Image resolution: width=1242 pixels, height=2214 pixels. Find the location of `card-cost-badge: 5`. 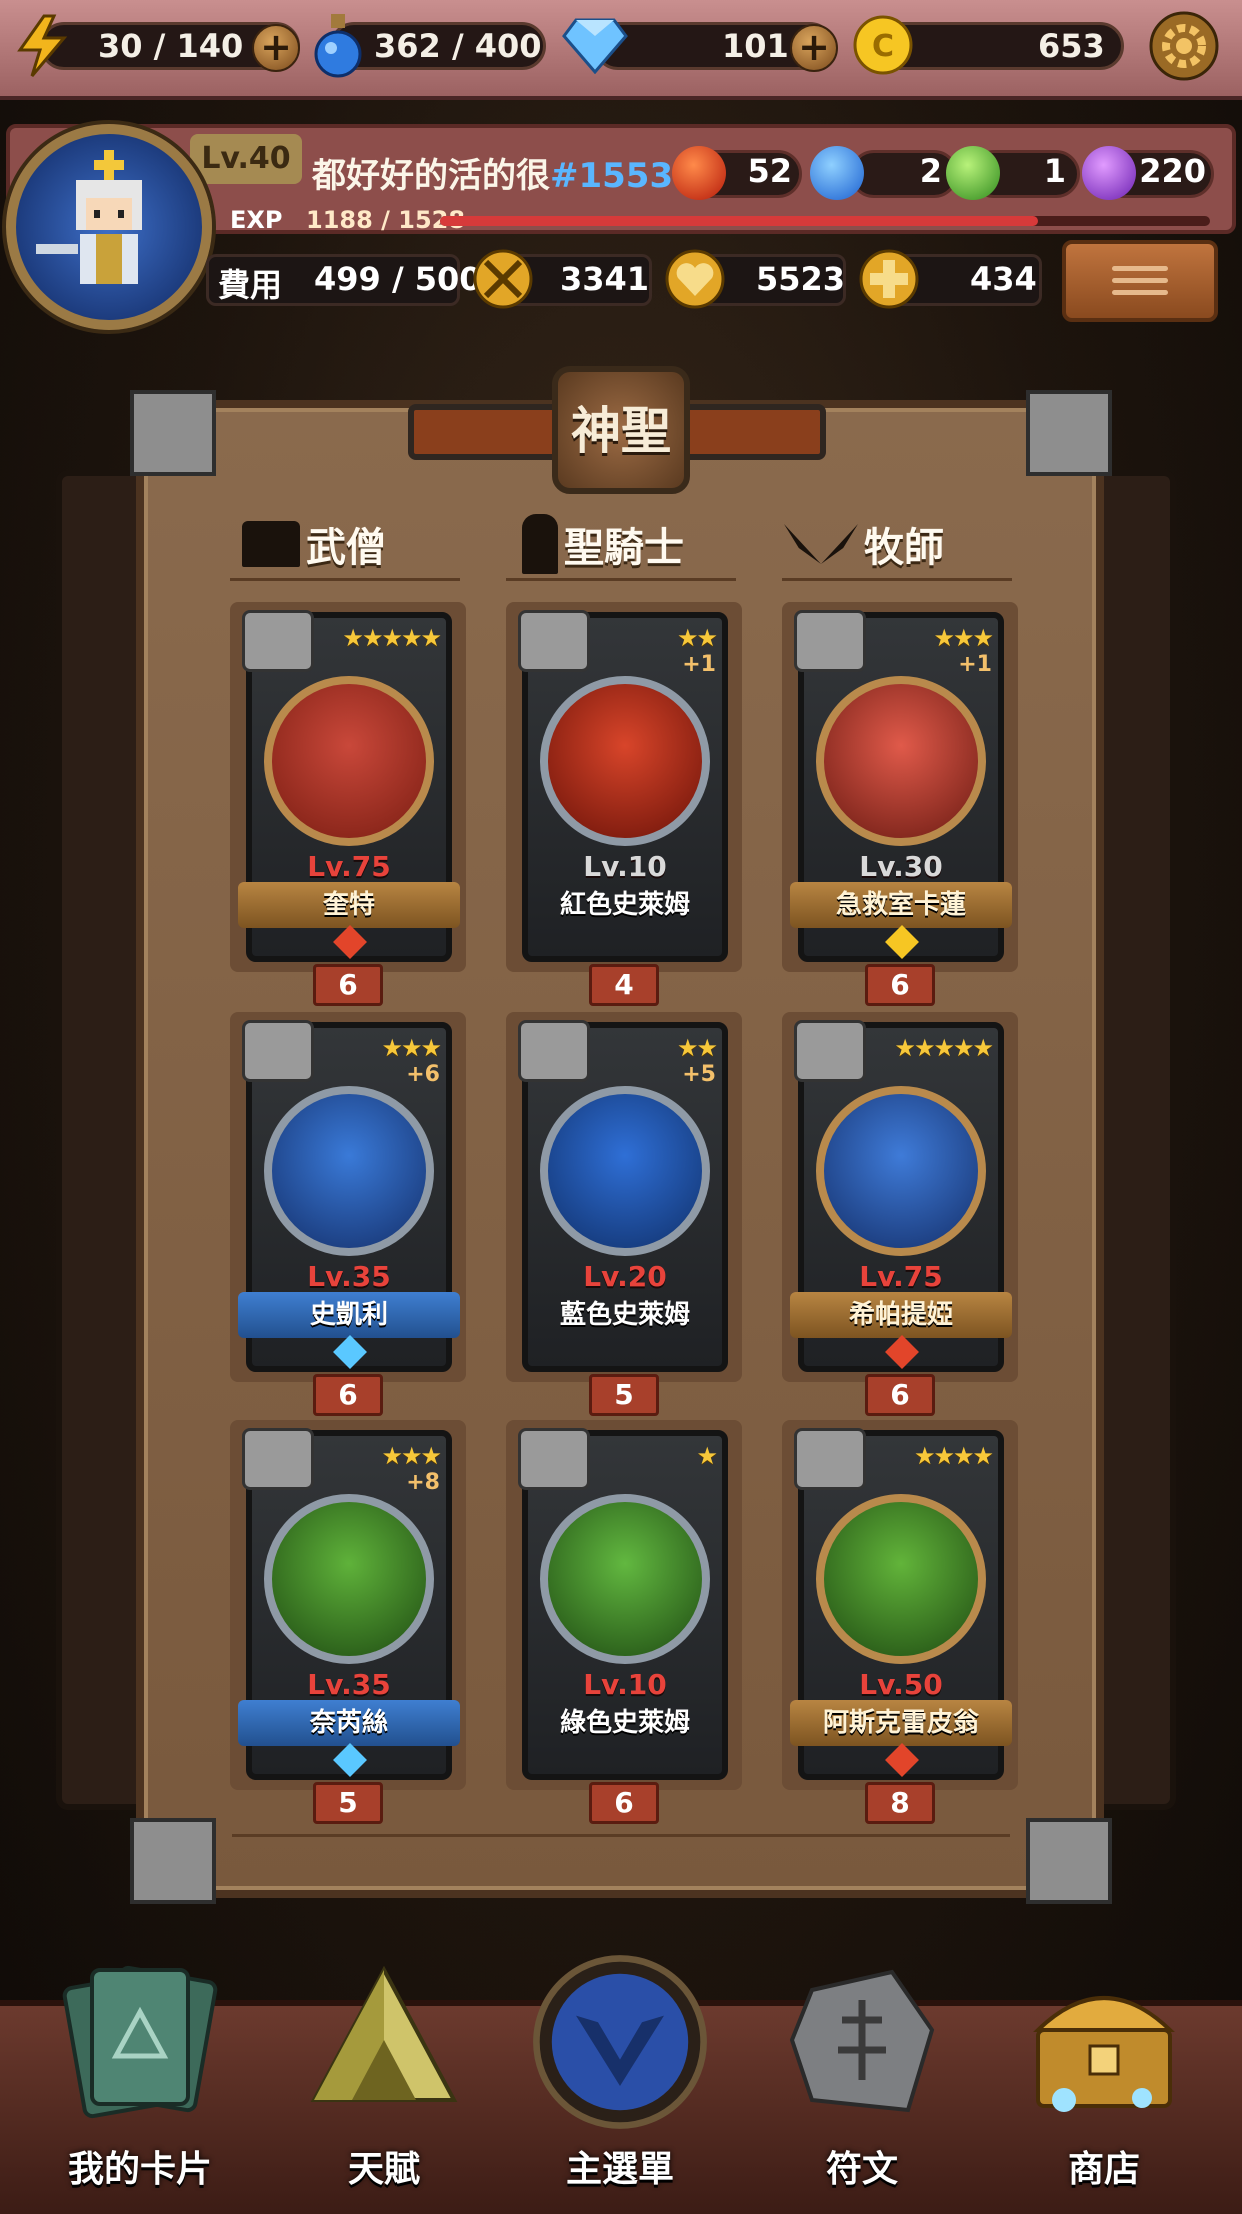

card-cost-badge: 5 is located at coordinates (624, 1395).